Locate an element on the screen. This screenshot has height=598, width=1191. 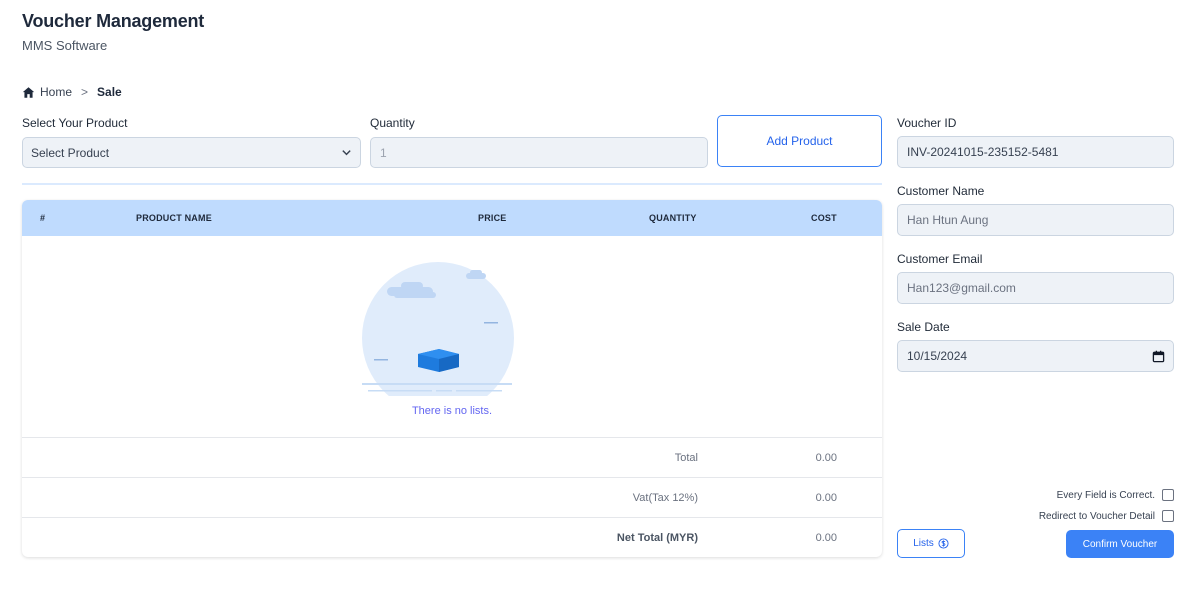
sale-date-field: 10/15/2024 is located at coordinates (1035, 356).